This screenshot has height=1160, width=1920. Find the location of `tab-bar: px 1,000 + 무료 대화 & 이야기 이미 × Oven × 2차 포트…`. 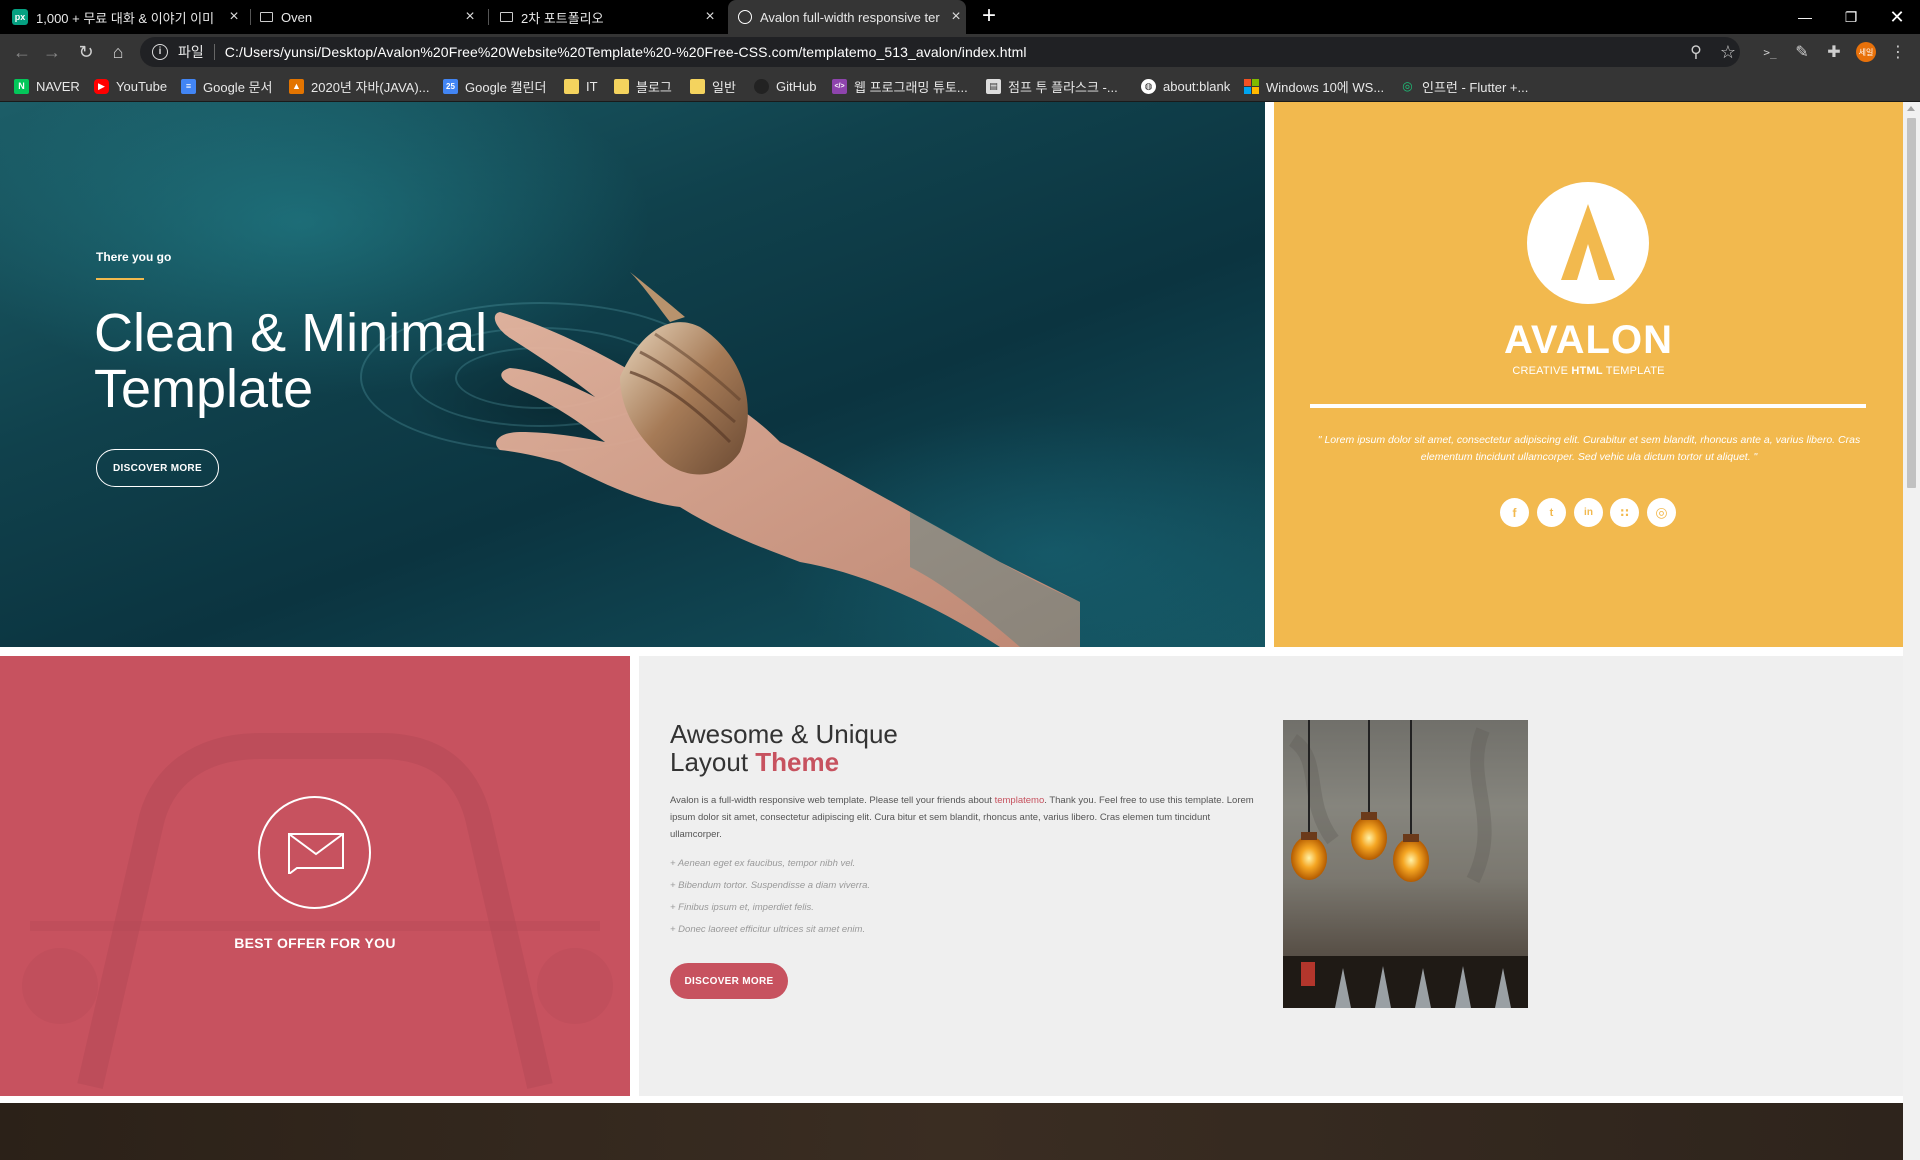

tab-bar: px 1,000 + 무료 대화 & 이야기 이미 × Oven × 2차 포트… is located at coordinates (960, 17).